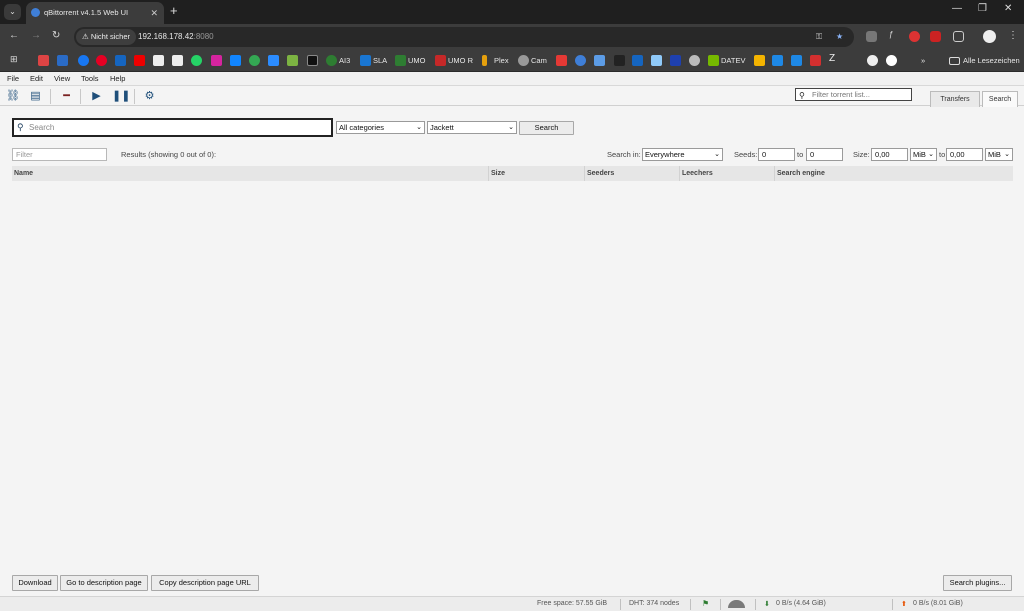 The width and height of the screenshot is (1024, 611). What do you see at coordinates (344, 60) in the screenshot?
I see `bookmark-ai3: AI3` at bounding box center [344, 60].